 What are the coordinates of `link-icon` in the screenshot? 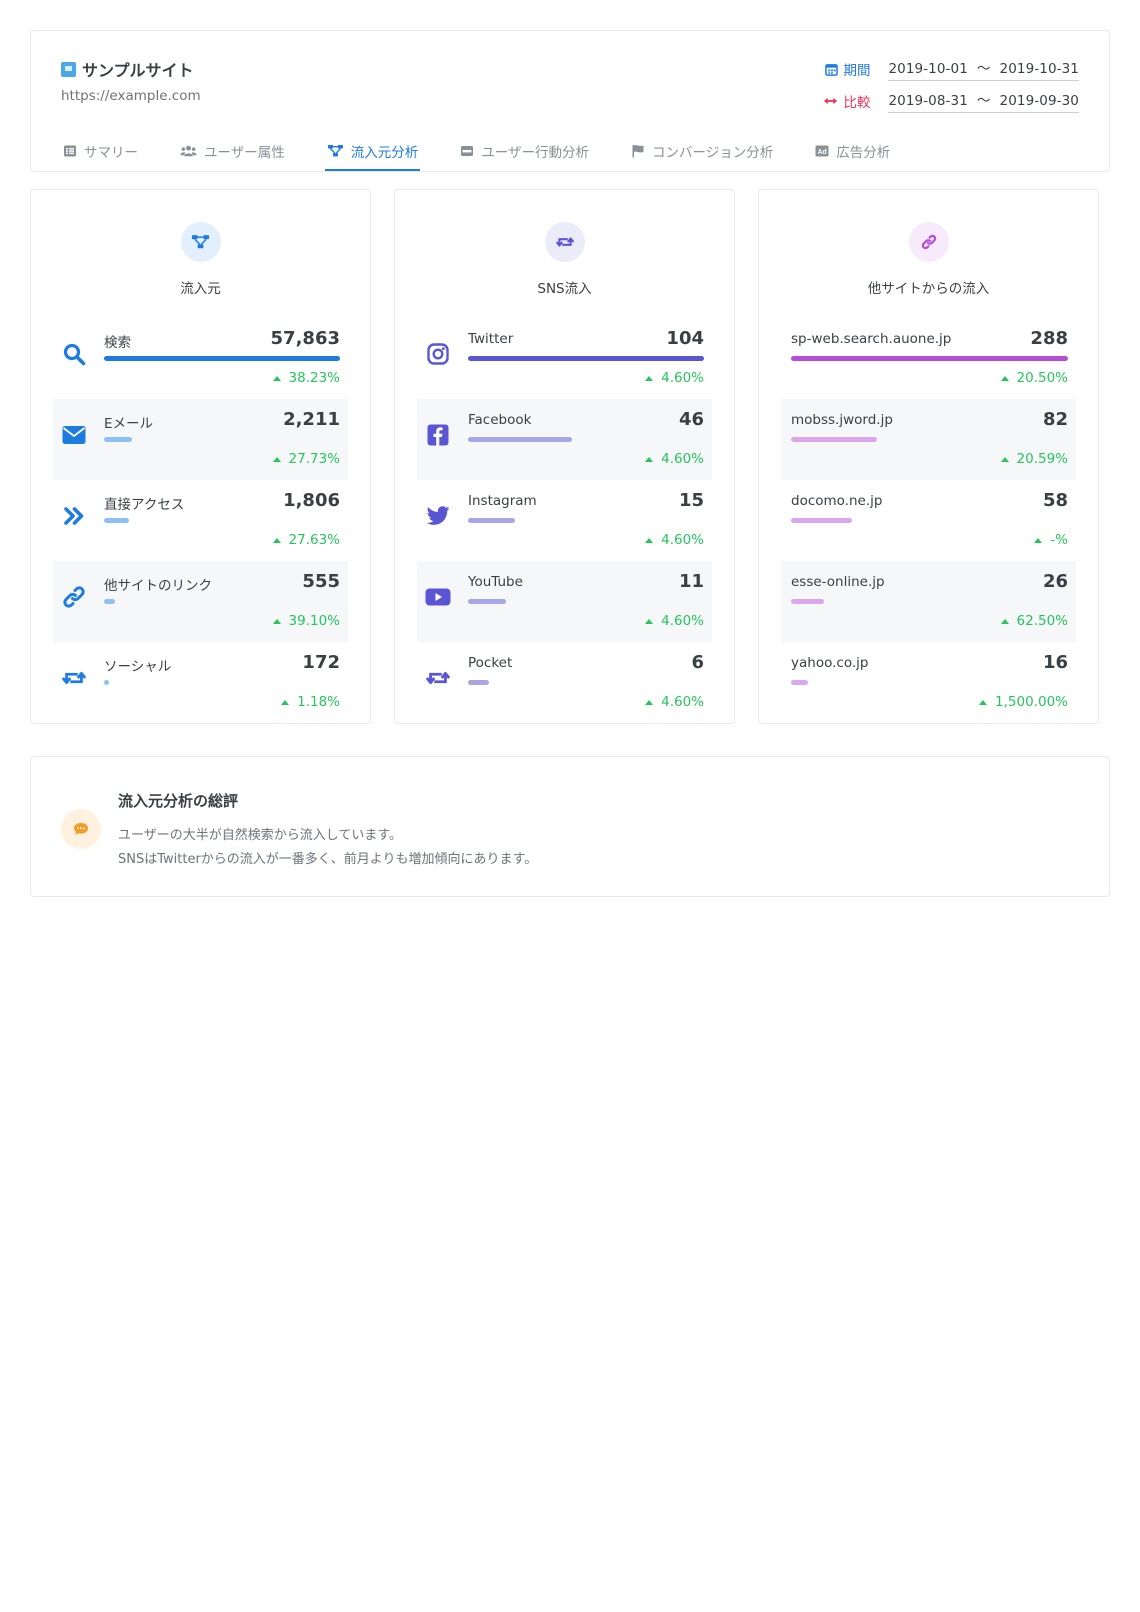 It's located at (928, 242).